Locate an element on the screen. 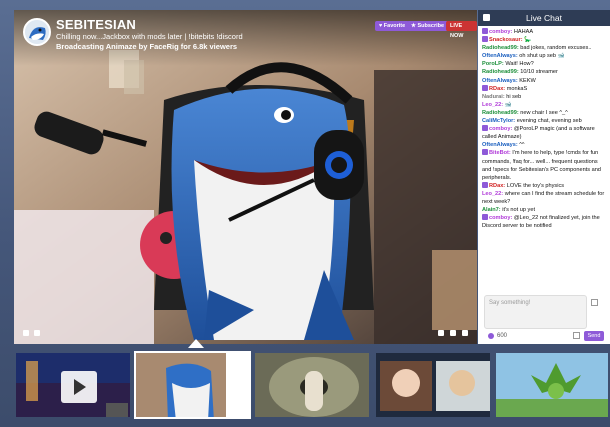 The image size is (610, 427). chat-username: BiteBot: is located at coordinates (500, 153).